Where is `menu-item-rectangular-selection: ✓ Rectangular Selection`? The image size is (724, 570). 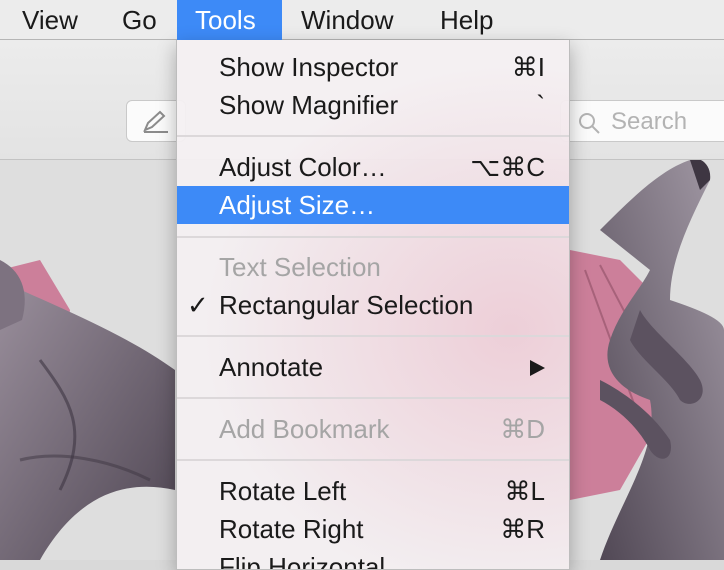 menu-item-rectangular-selection: ✓ Rectangular Selection is located at coordinates (373, 305).